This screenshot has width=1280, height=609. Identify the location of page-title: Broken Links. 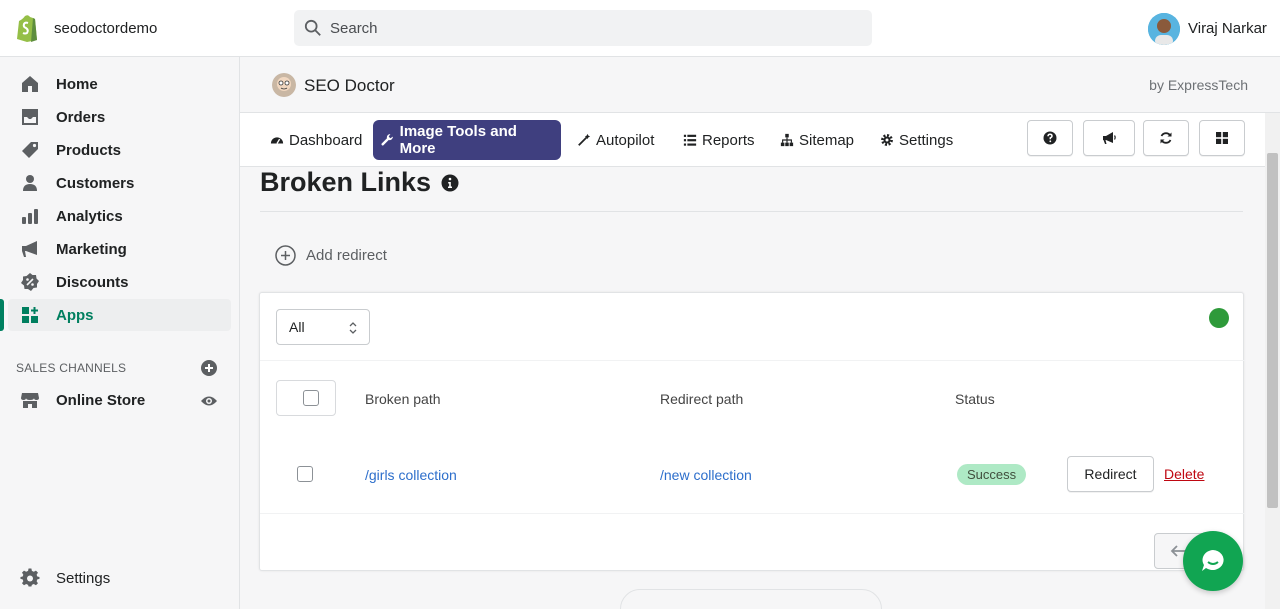
(359, 182).